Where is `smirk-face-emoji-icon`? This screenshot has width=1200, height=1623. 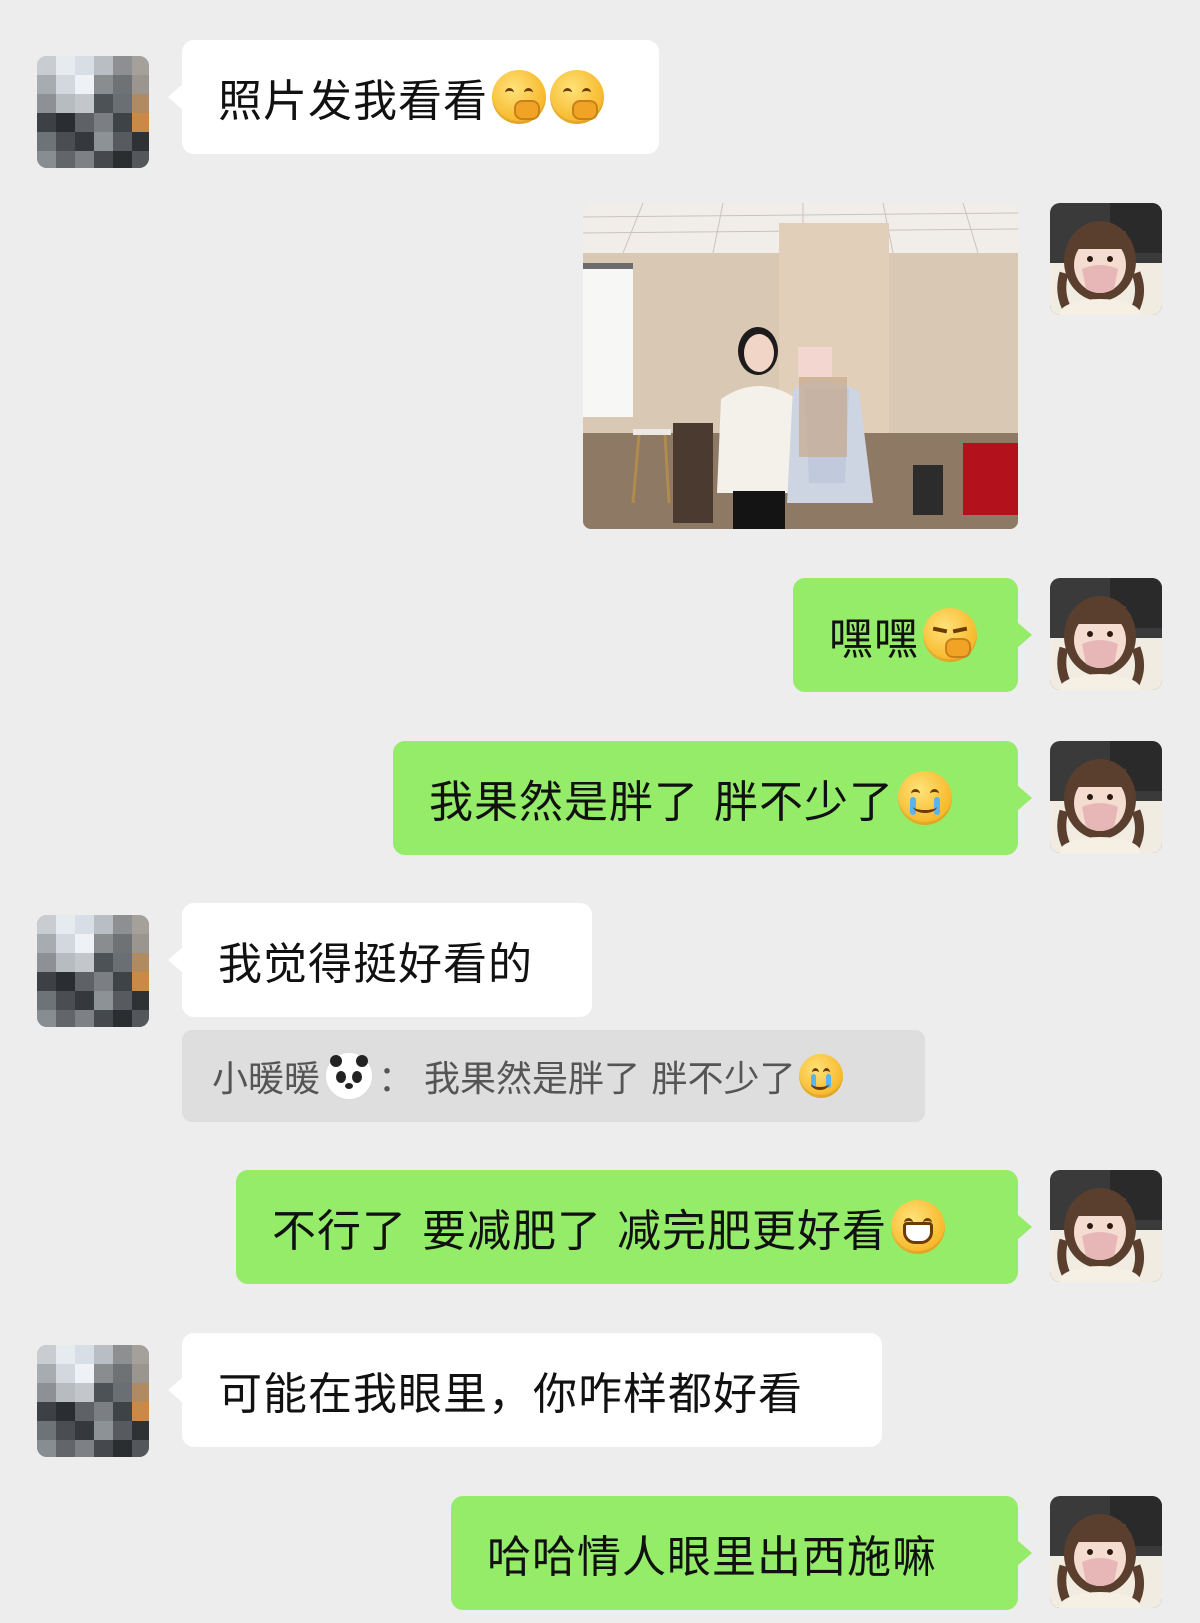
smirk-face-emoji-icon is located at coordinates (950, 635).